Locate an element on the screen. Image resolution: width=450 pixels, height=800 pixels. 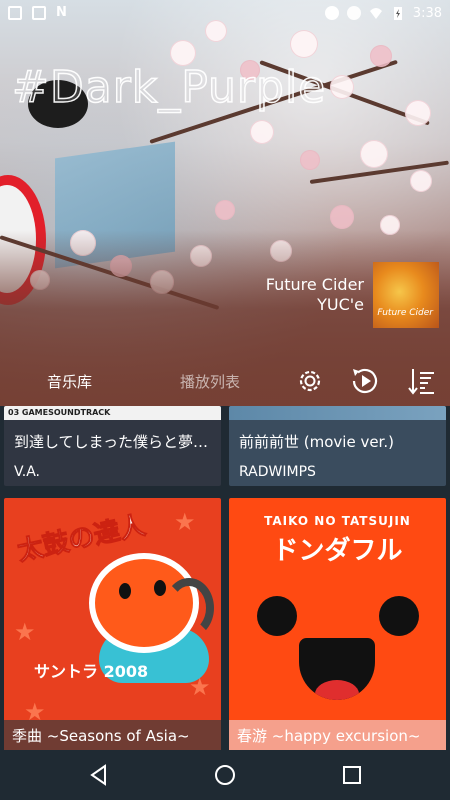
back-icon is located at coordinates (99, 775).